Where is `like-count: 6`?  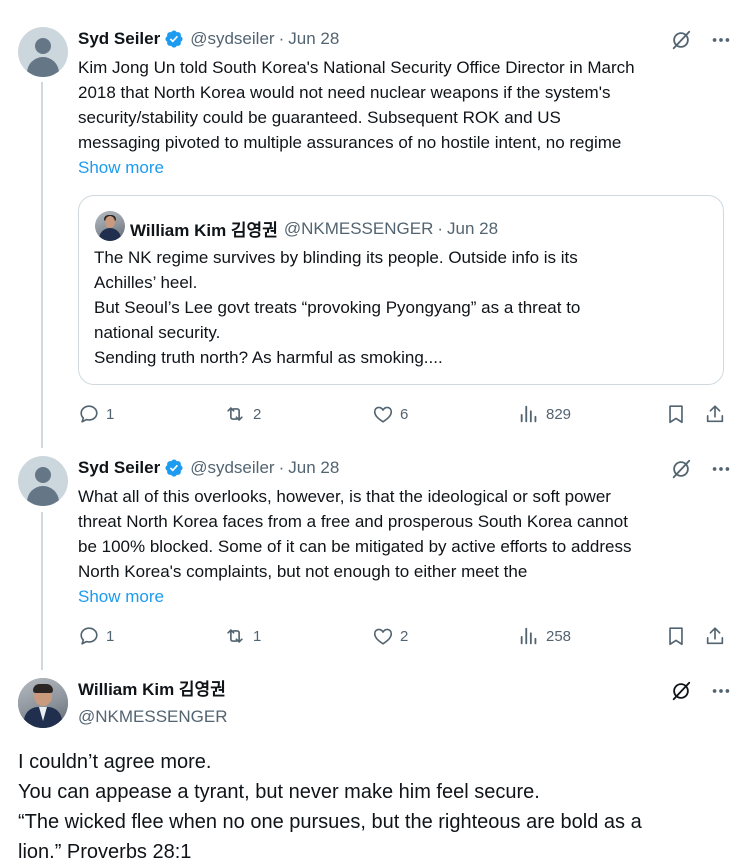 like-count: 6 is located at coordinates (404, 414).